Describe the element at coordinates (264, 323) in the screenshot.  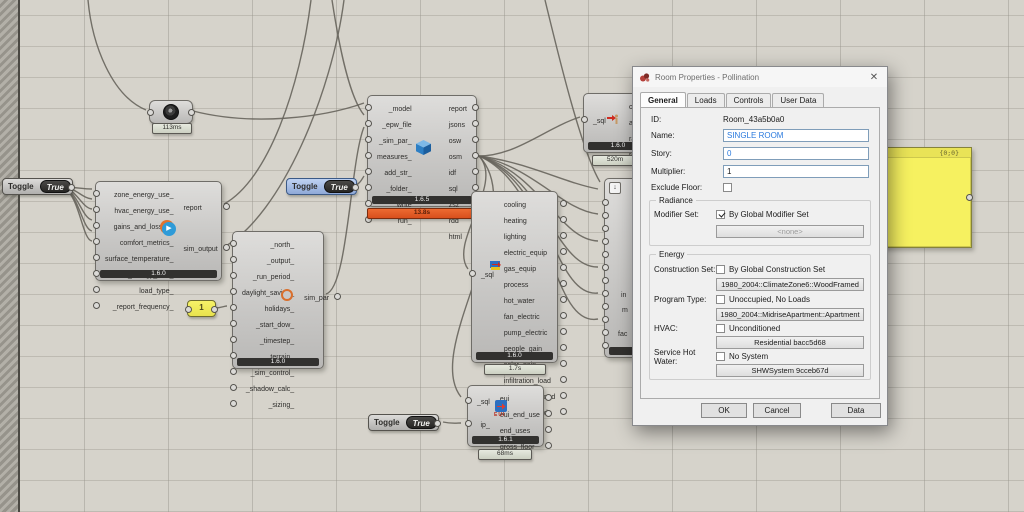
I see `port-start-dow: _start_dow_` at that location.